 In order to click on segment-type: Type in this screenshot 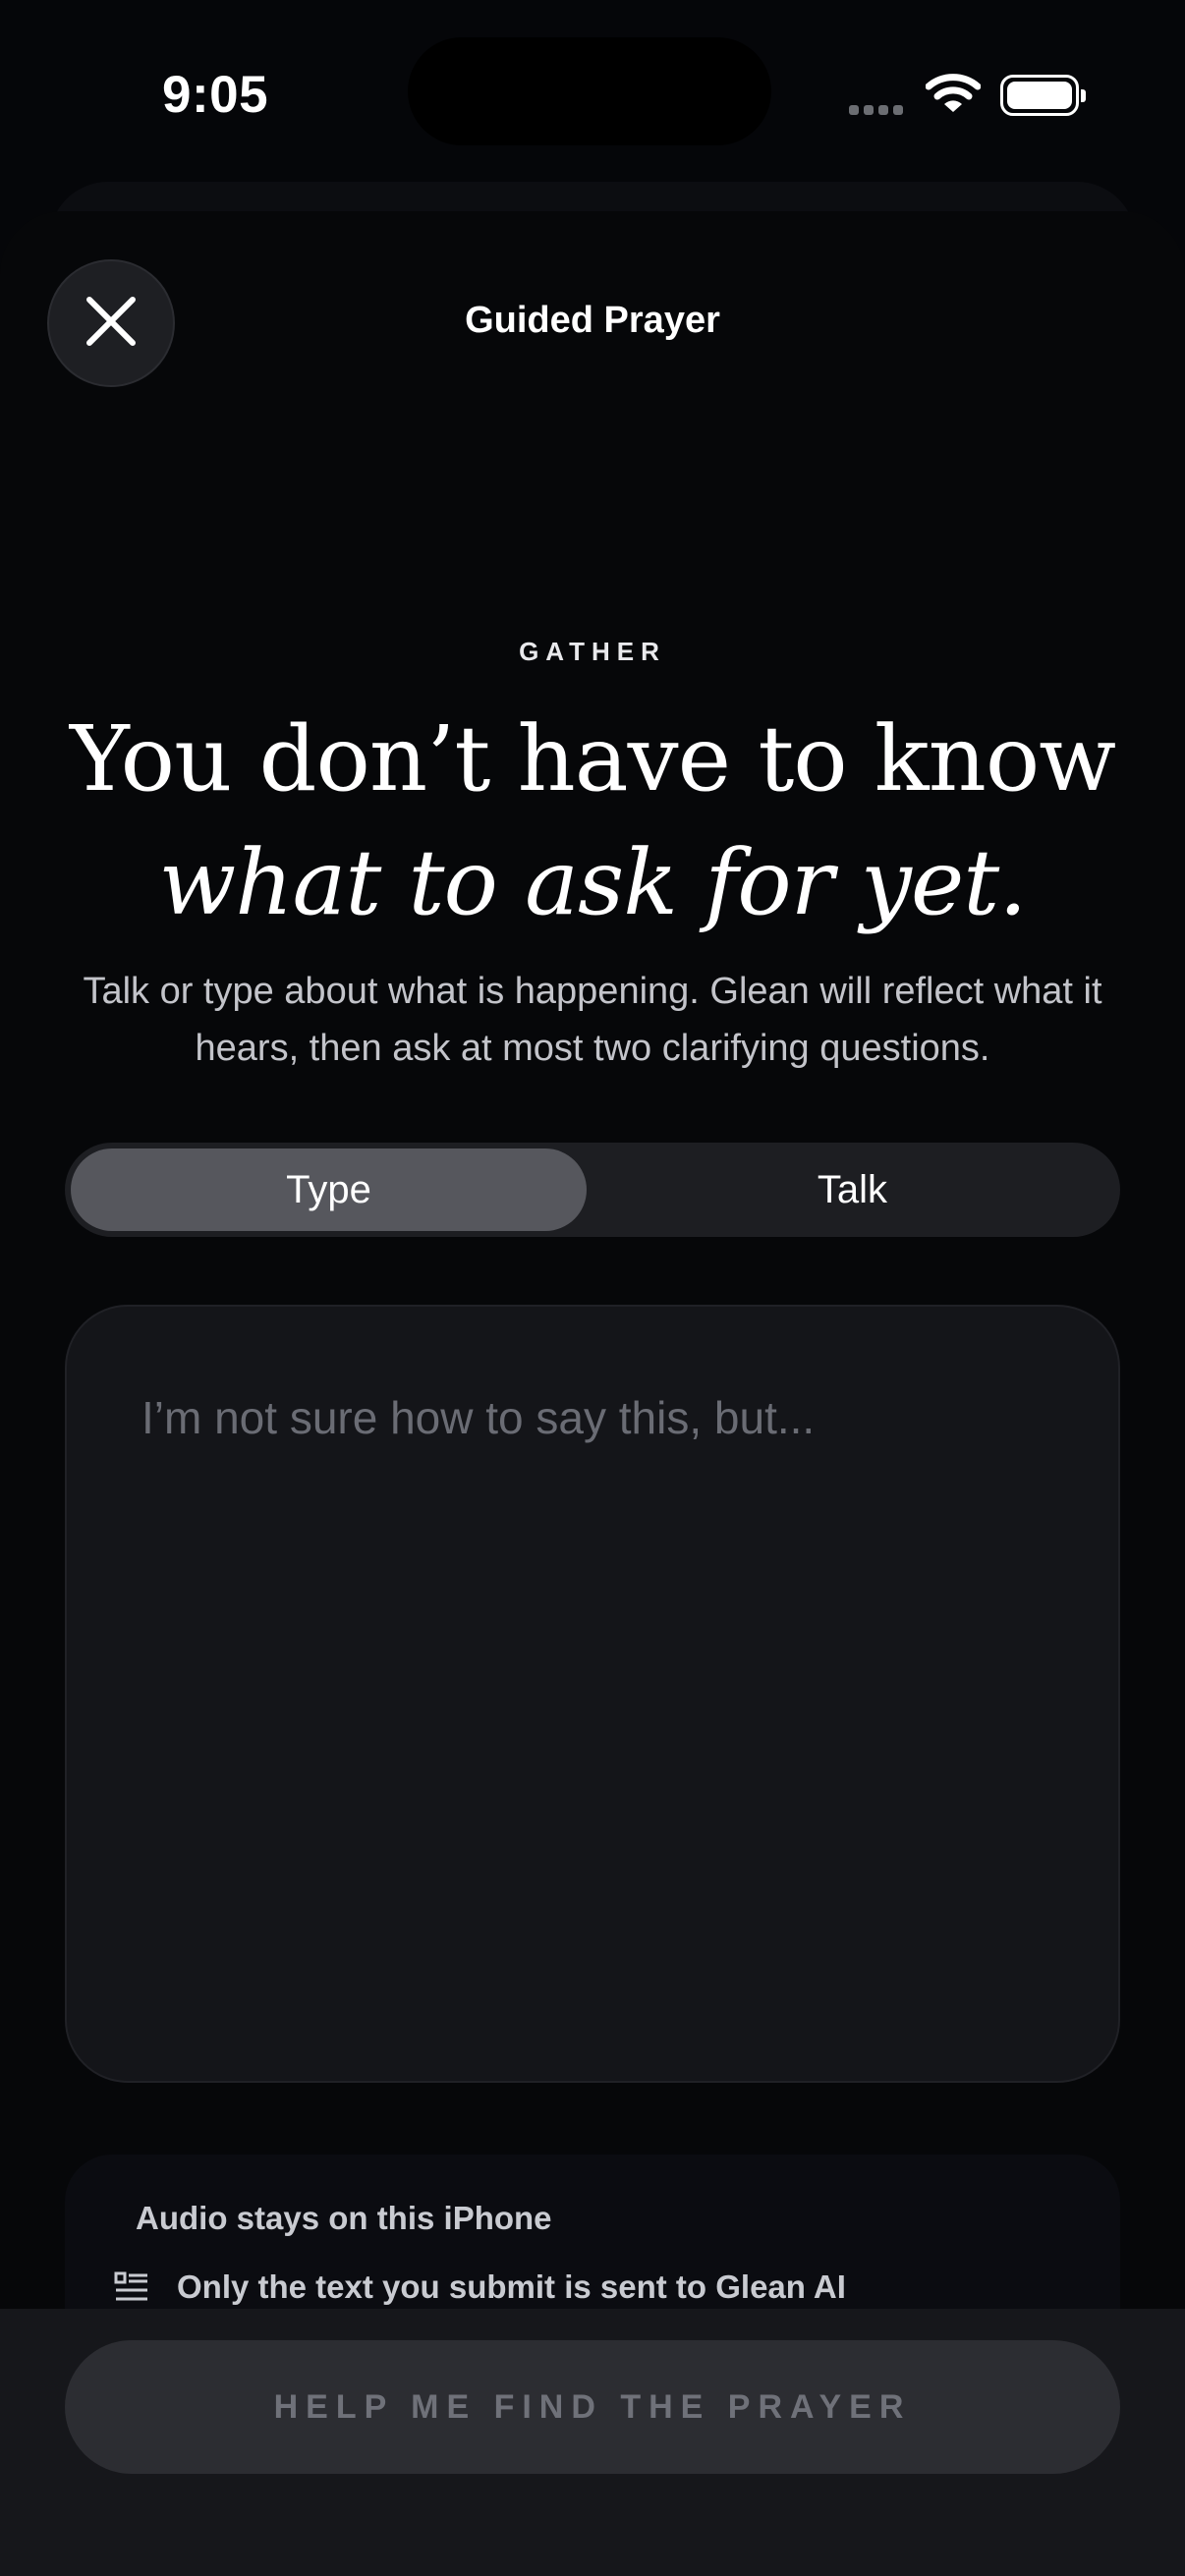, I will do `click(329, 1189)`.